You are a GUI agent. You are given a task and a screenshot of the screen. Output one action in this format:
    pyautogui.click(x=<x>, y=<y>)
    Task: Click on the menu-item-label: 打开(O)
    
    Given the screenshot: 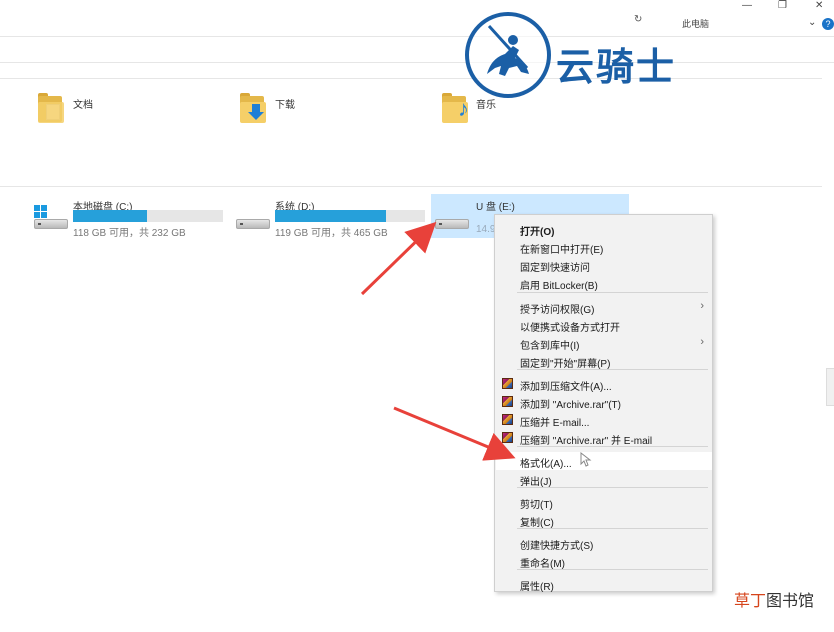 What is the action you would take?
    pyautogui.click(x=537, y=232)
    